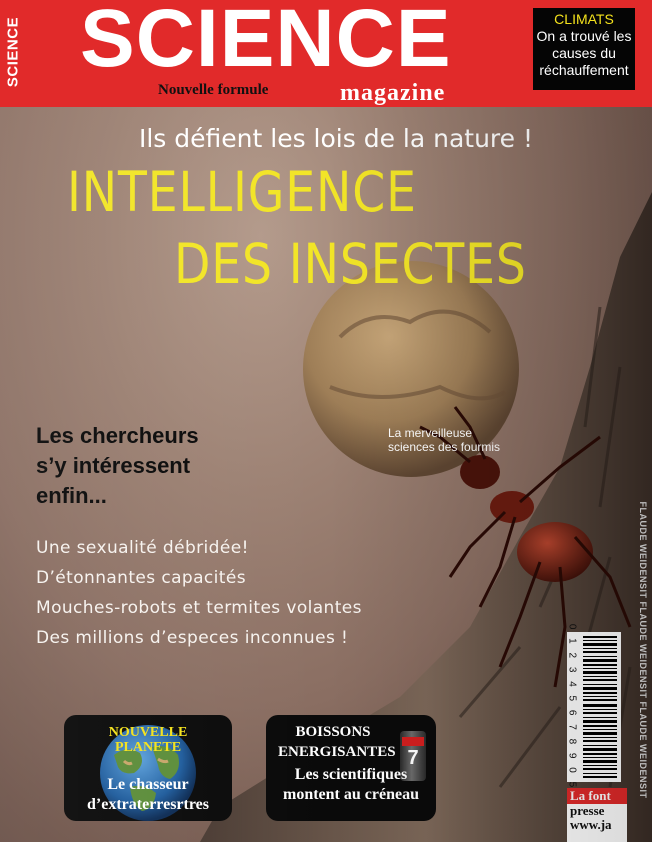  What do you see at coordinates (591, 824) in the screenshot?
I see `press-line: www.ja` at bounding box center [591, 824].